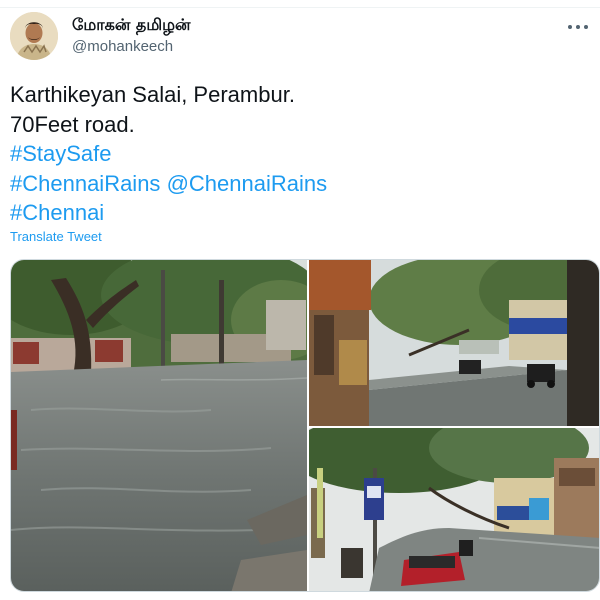 The height and width of the screenshot is (600, 600). I want to click on translate-tweet-link: Translate Tweet, so click(56, 236).